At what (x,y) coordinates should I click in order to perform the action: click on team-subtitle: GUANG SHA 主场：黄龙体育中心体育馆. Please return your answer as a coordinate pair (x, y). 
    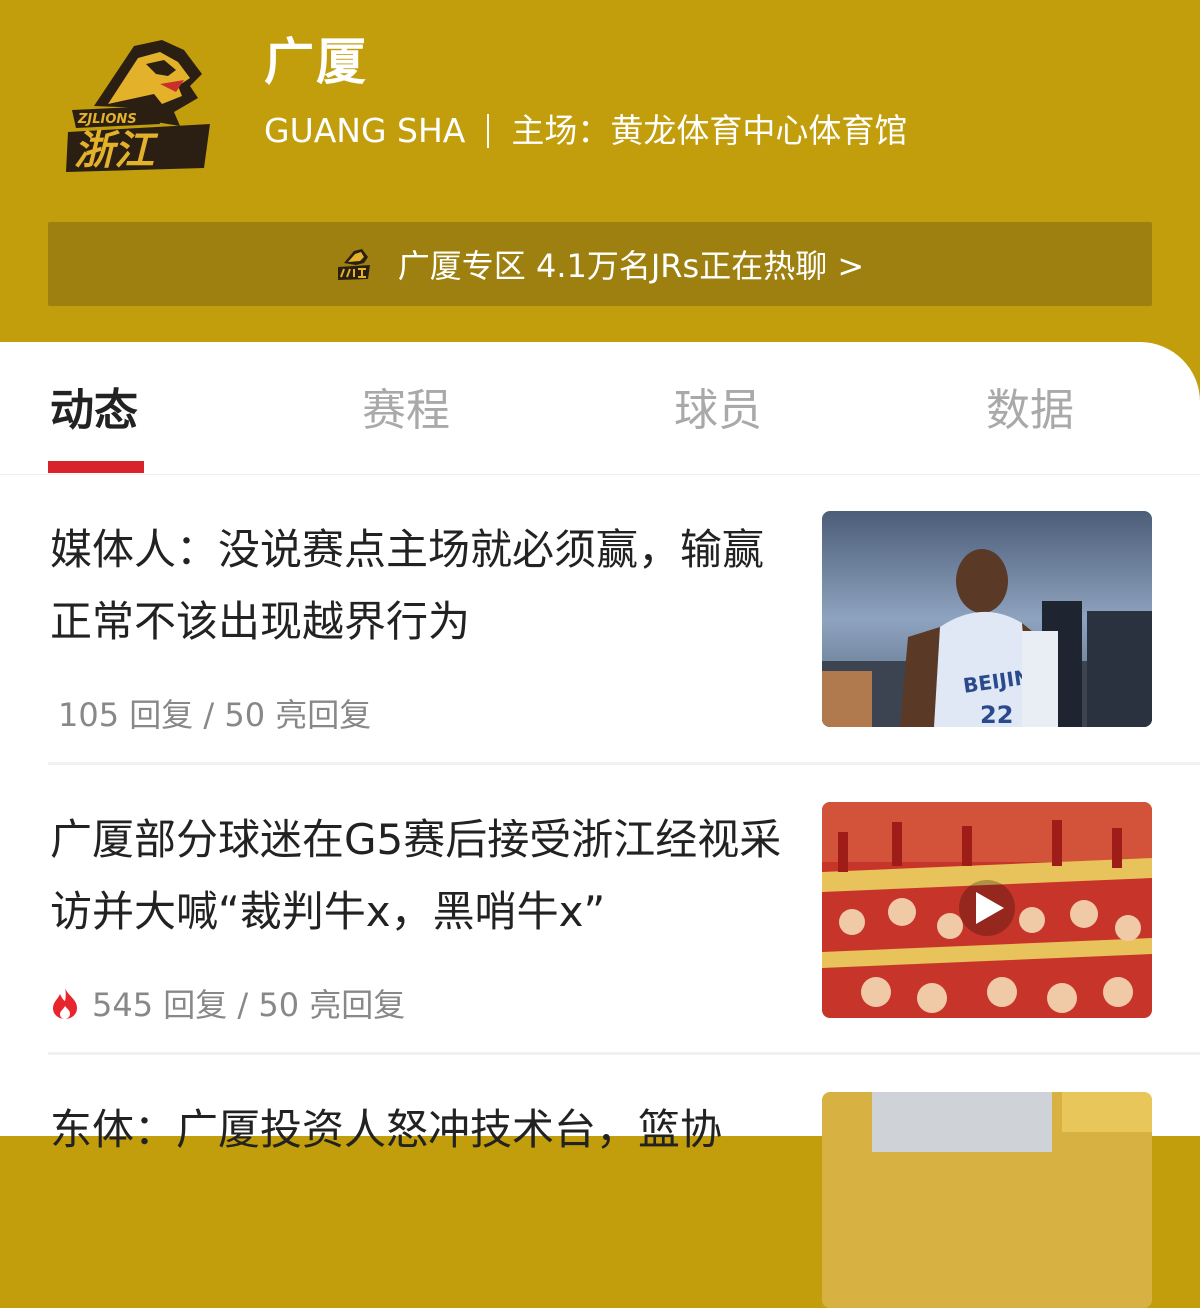
    Looking at the image, I should click on (585, 128).